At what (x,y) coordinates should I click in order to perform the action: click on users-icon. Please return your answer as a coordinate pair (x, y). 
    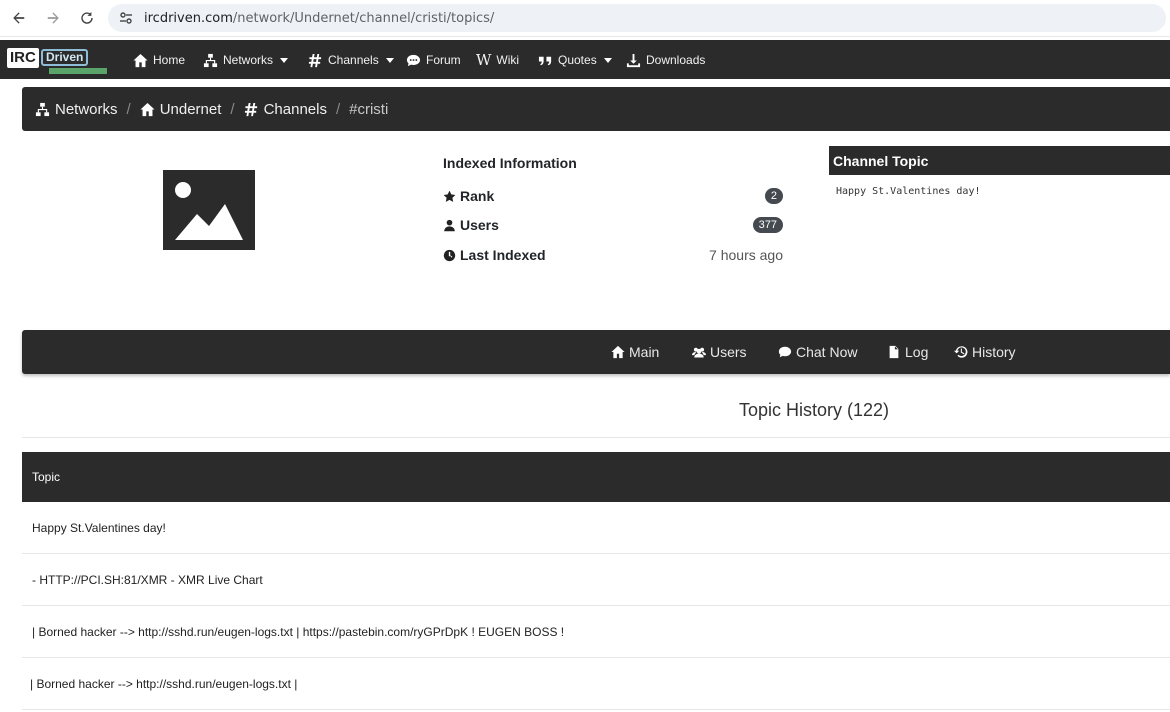
    Looking at the image, I should click on (699, 352).